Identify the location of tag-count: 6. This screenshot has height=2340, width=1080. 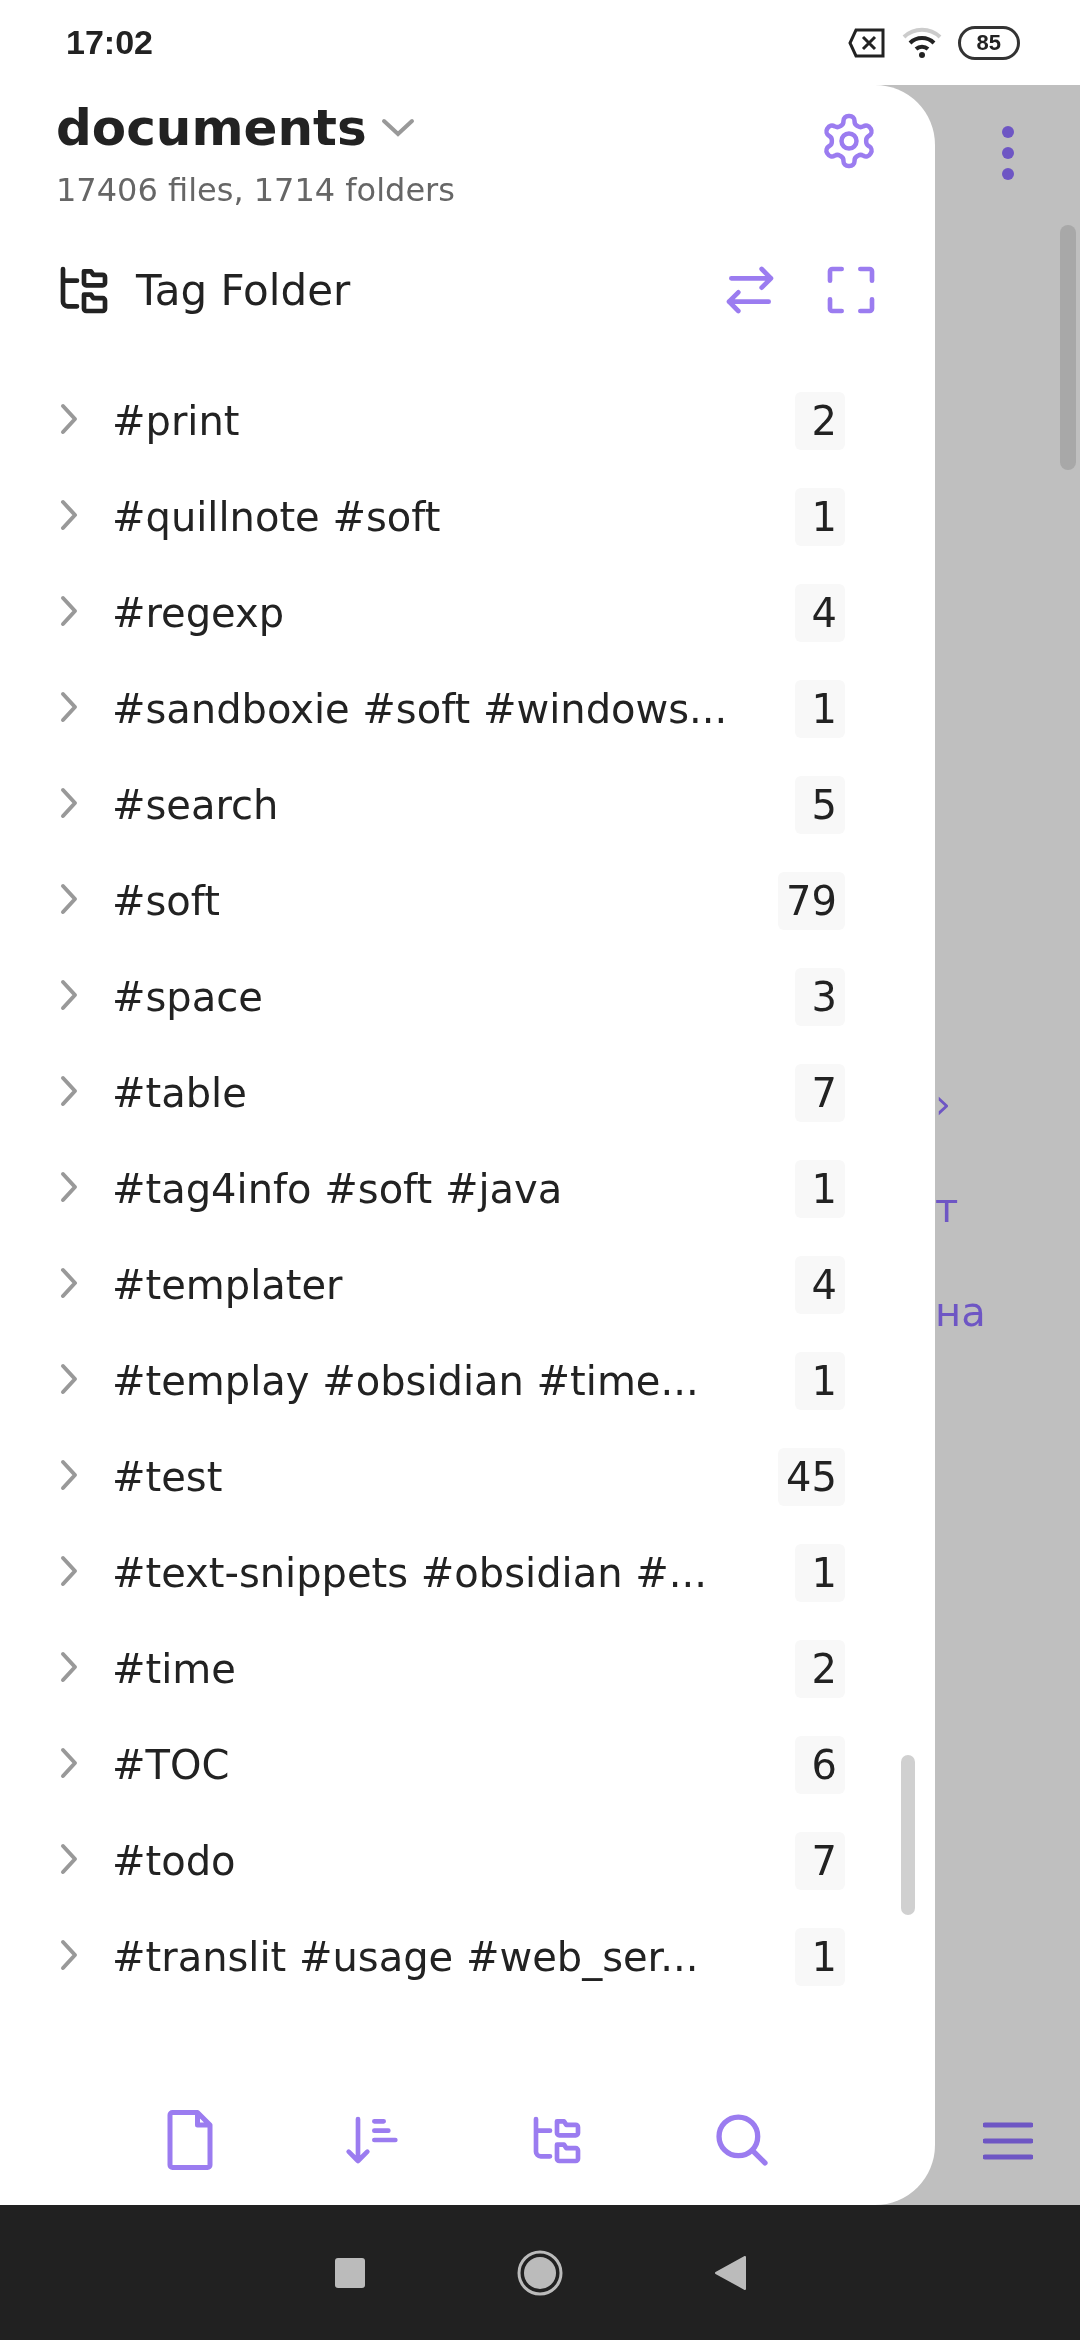
(820, 1765).